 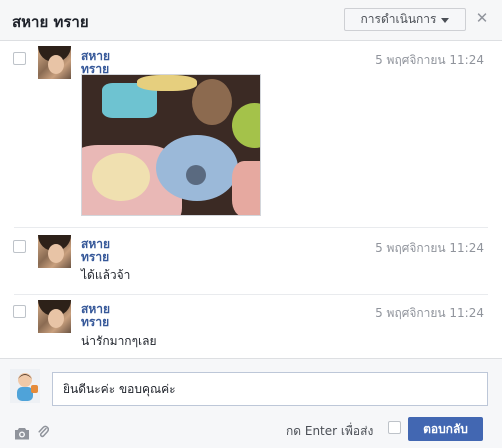 I want to click on camera-icon, so click(x=22, y=434).